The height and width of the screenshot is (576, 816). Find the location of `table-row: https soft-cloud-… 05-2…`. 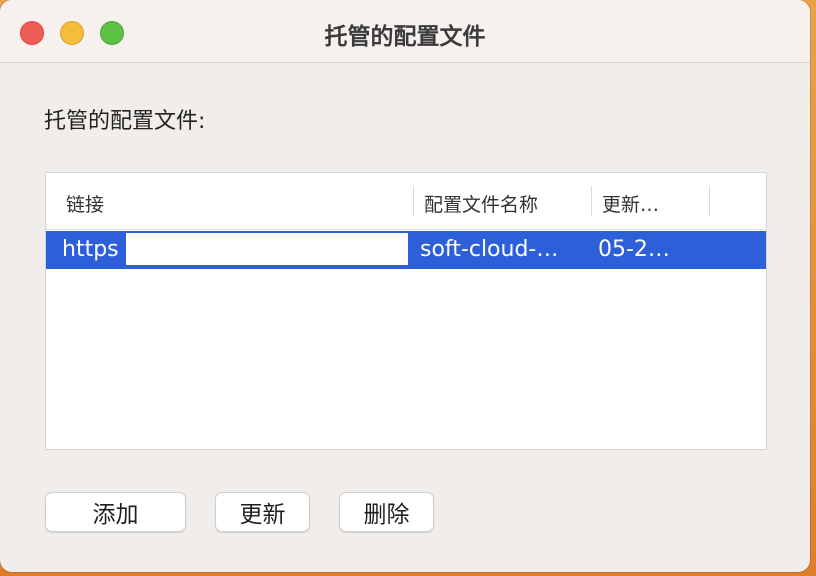

table-row: https soft-cloud-… 05-2… is located at coordinates (406, 250).